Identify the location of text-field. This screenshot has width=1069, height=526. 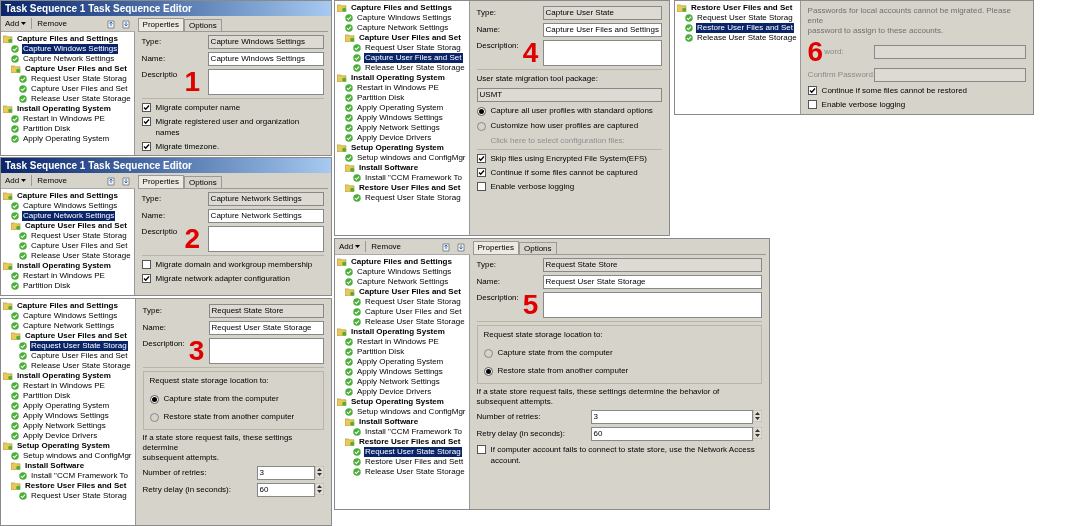
(949, 75).